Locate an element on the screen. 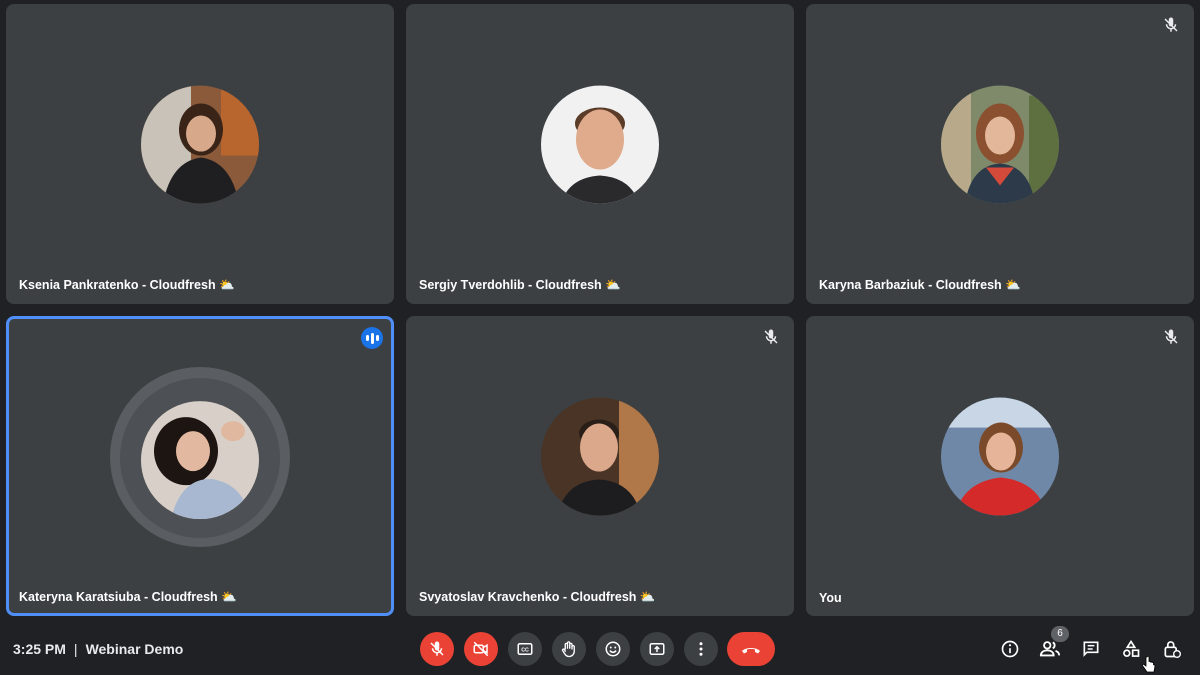 The image size is (1200, 675). participant-name: Ksenia Pankratenko - Cloudfresh ⛅ is located at coordinates (127, 285).